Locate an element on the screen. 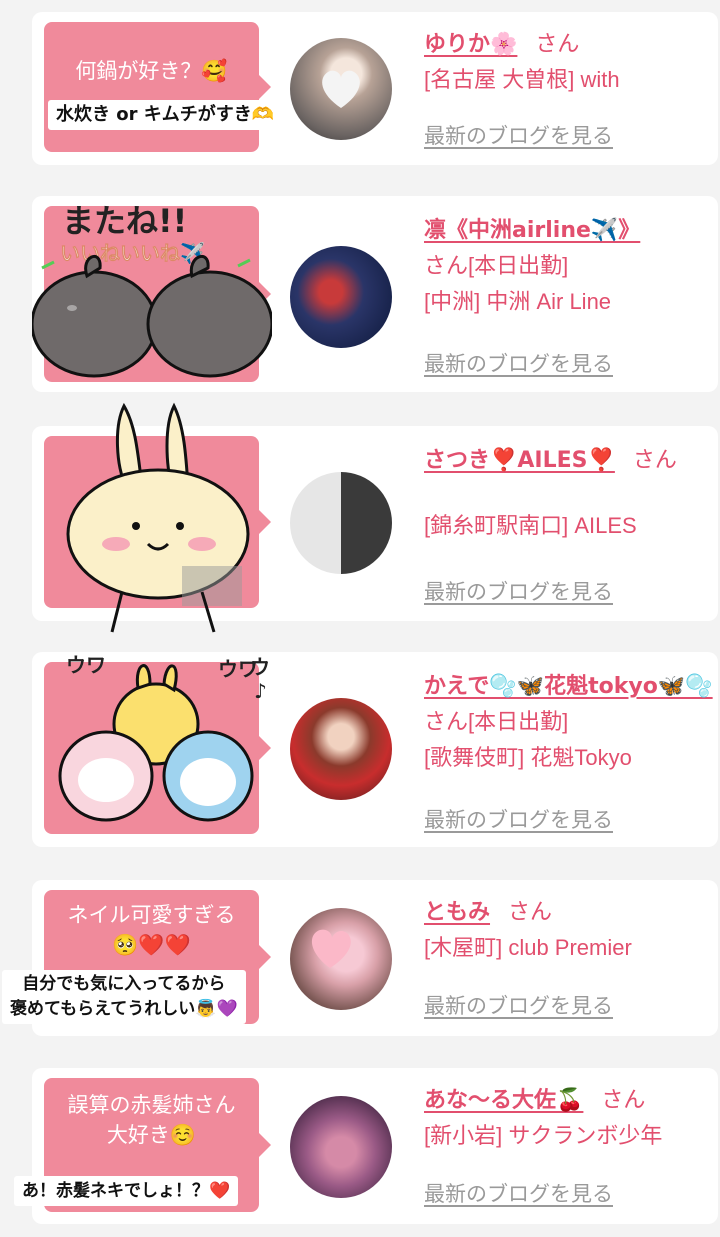 Image resolution: width=720 pixels, height=1237 pixels. store-line: [錦糸町駅南口] AILES is located at coordinates (530, 525).